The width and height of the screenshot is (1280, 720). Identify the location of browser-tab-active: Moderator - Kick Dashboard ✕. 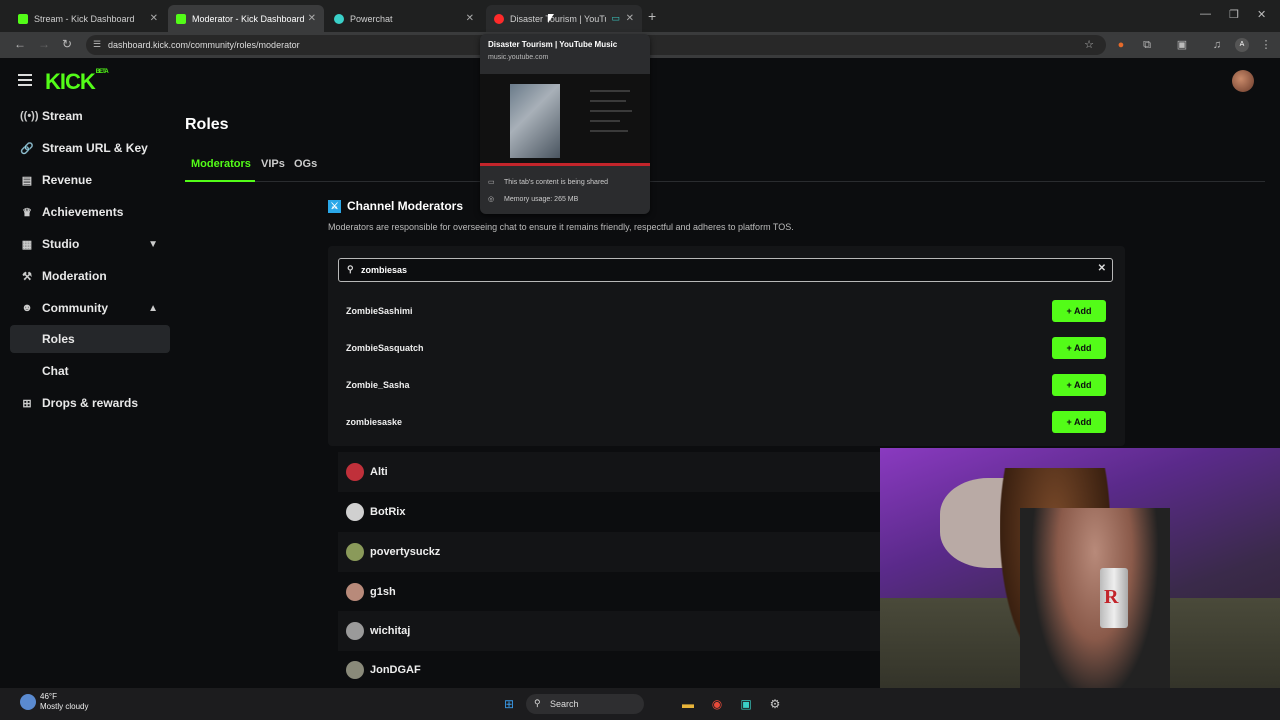
(246, 18).